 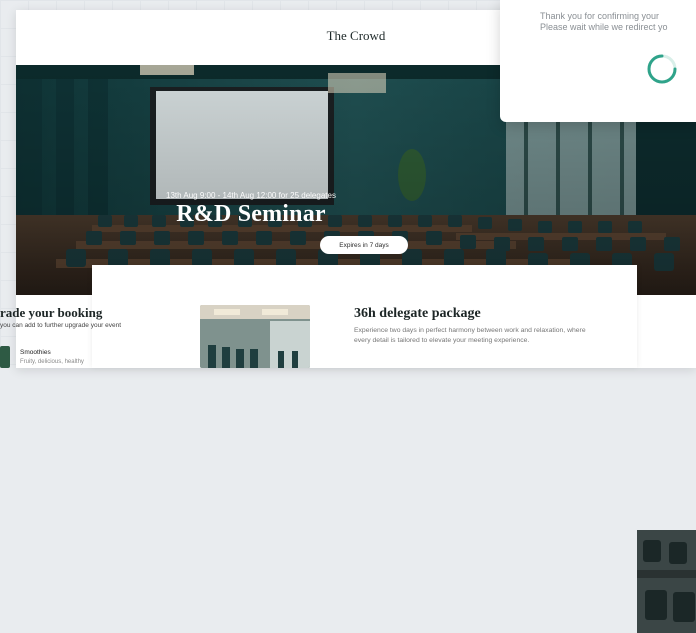 I want to click on expires-badge: Expires in 7 days, so click(x=364, y=245).